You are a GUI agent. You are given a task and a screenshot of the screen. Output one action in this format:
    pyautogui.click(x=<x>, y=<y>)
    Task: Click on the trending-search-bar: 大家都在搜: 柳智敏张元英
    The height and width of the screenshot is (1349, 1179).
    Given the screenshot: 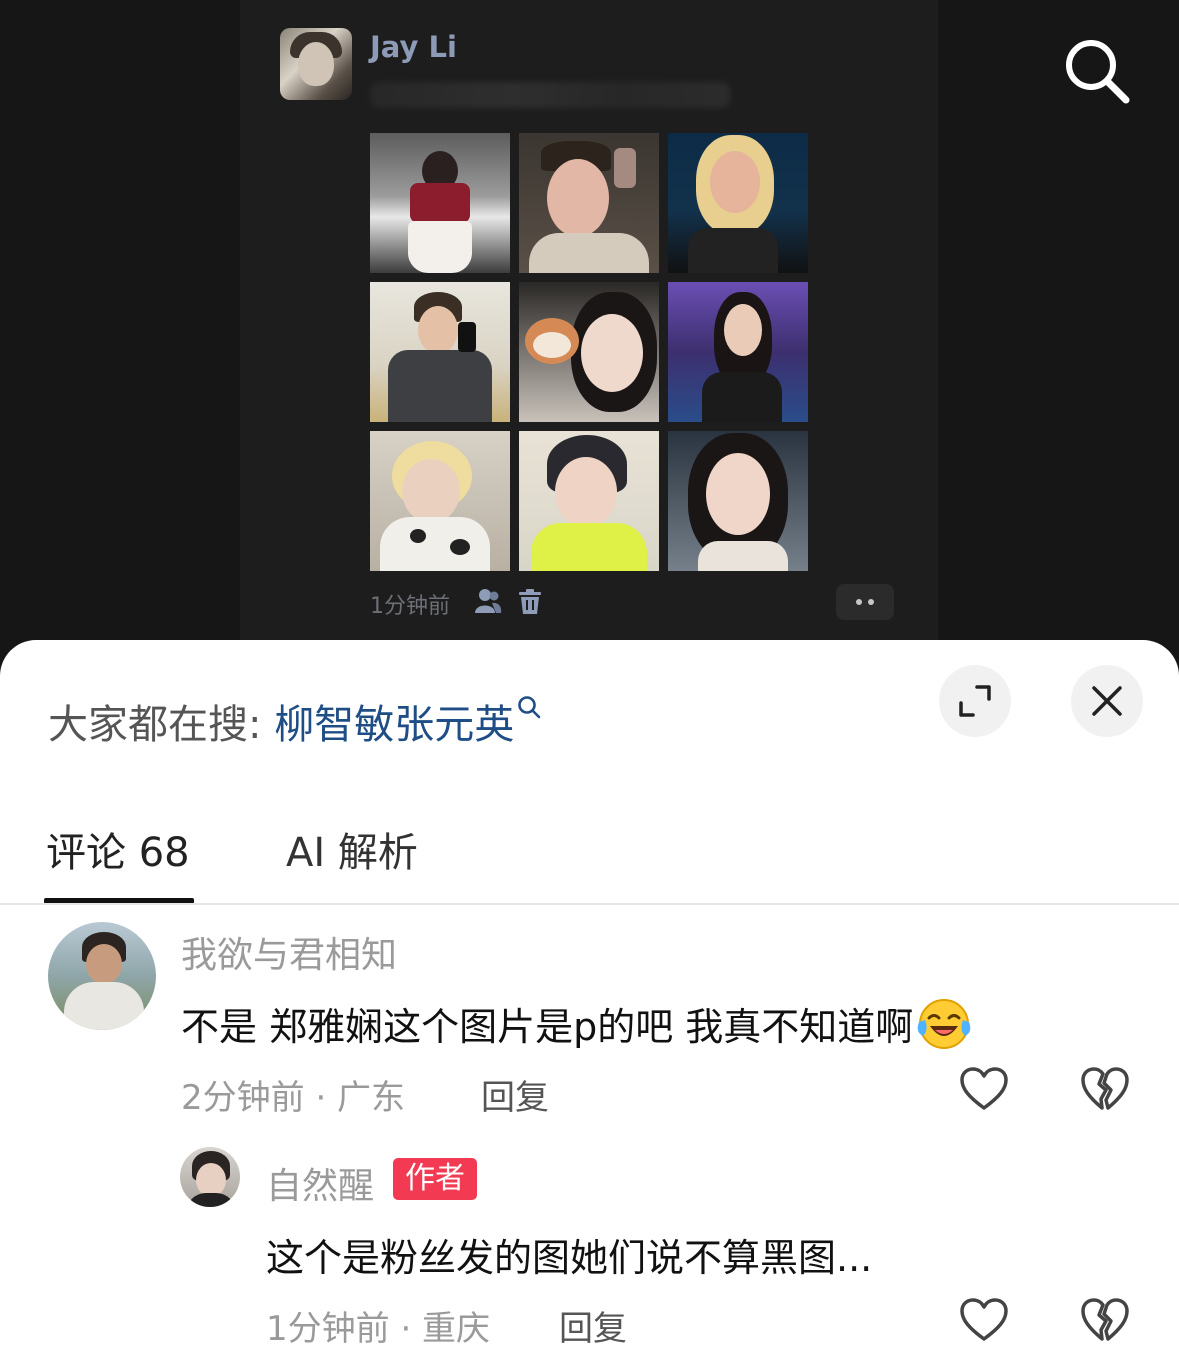 What is the action you would take?
    pyautogui.click(x=295, y=721)
    